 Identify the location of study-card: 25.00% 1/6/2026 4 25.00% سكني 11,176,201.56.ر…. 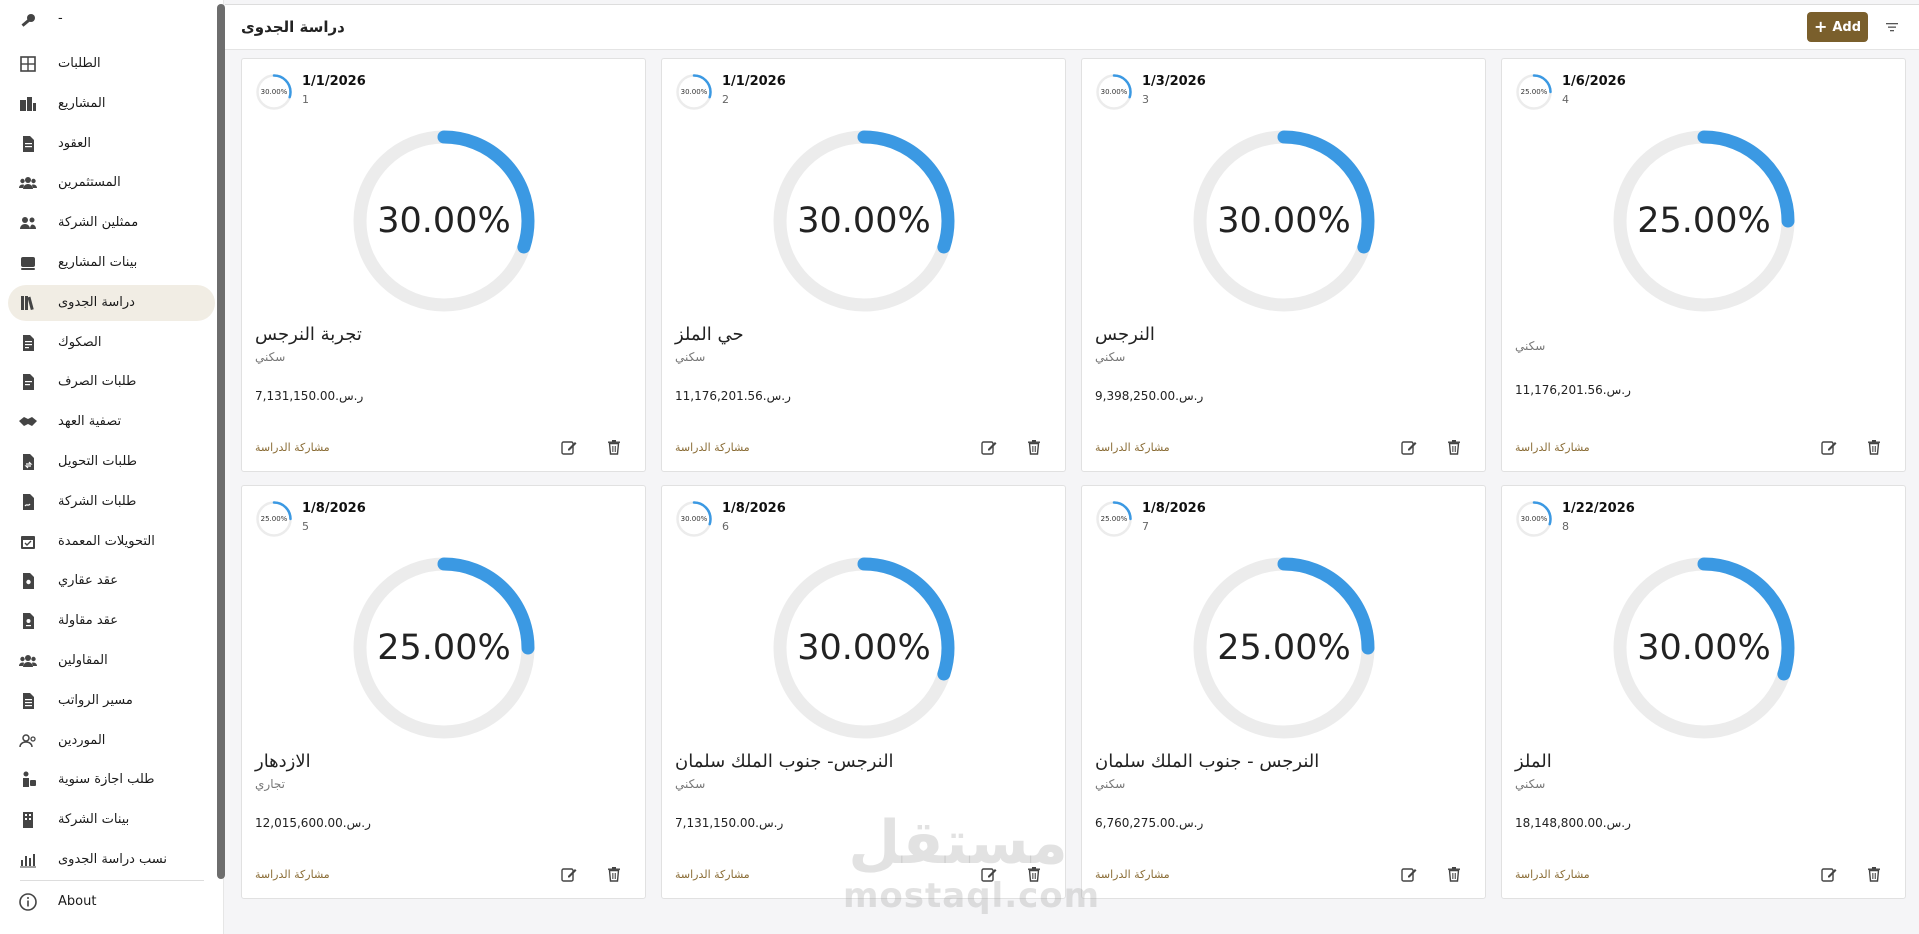
(1703, 265).